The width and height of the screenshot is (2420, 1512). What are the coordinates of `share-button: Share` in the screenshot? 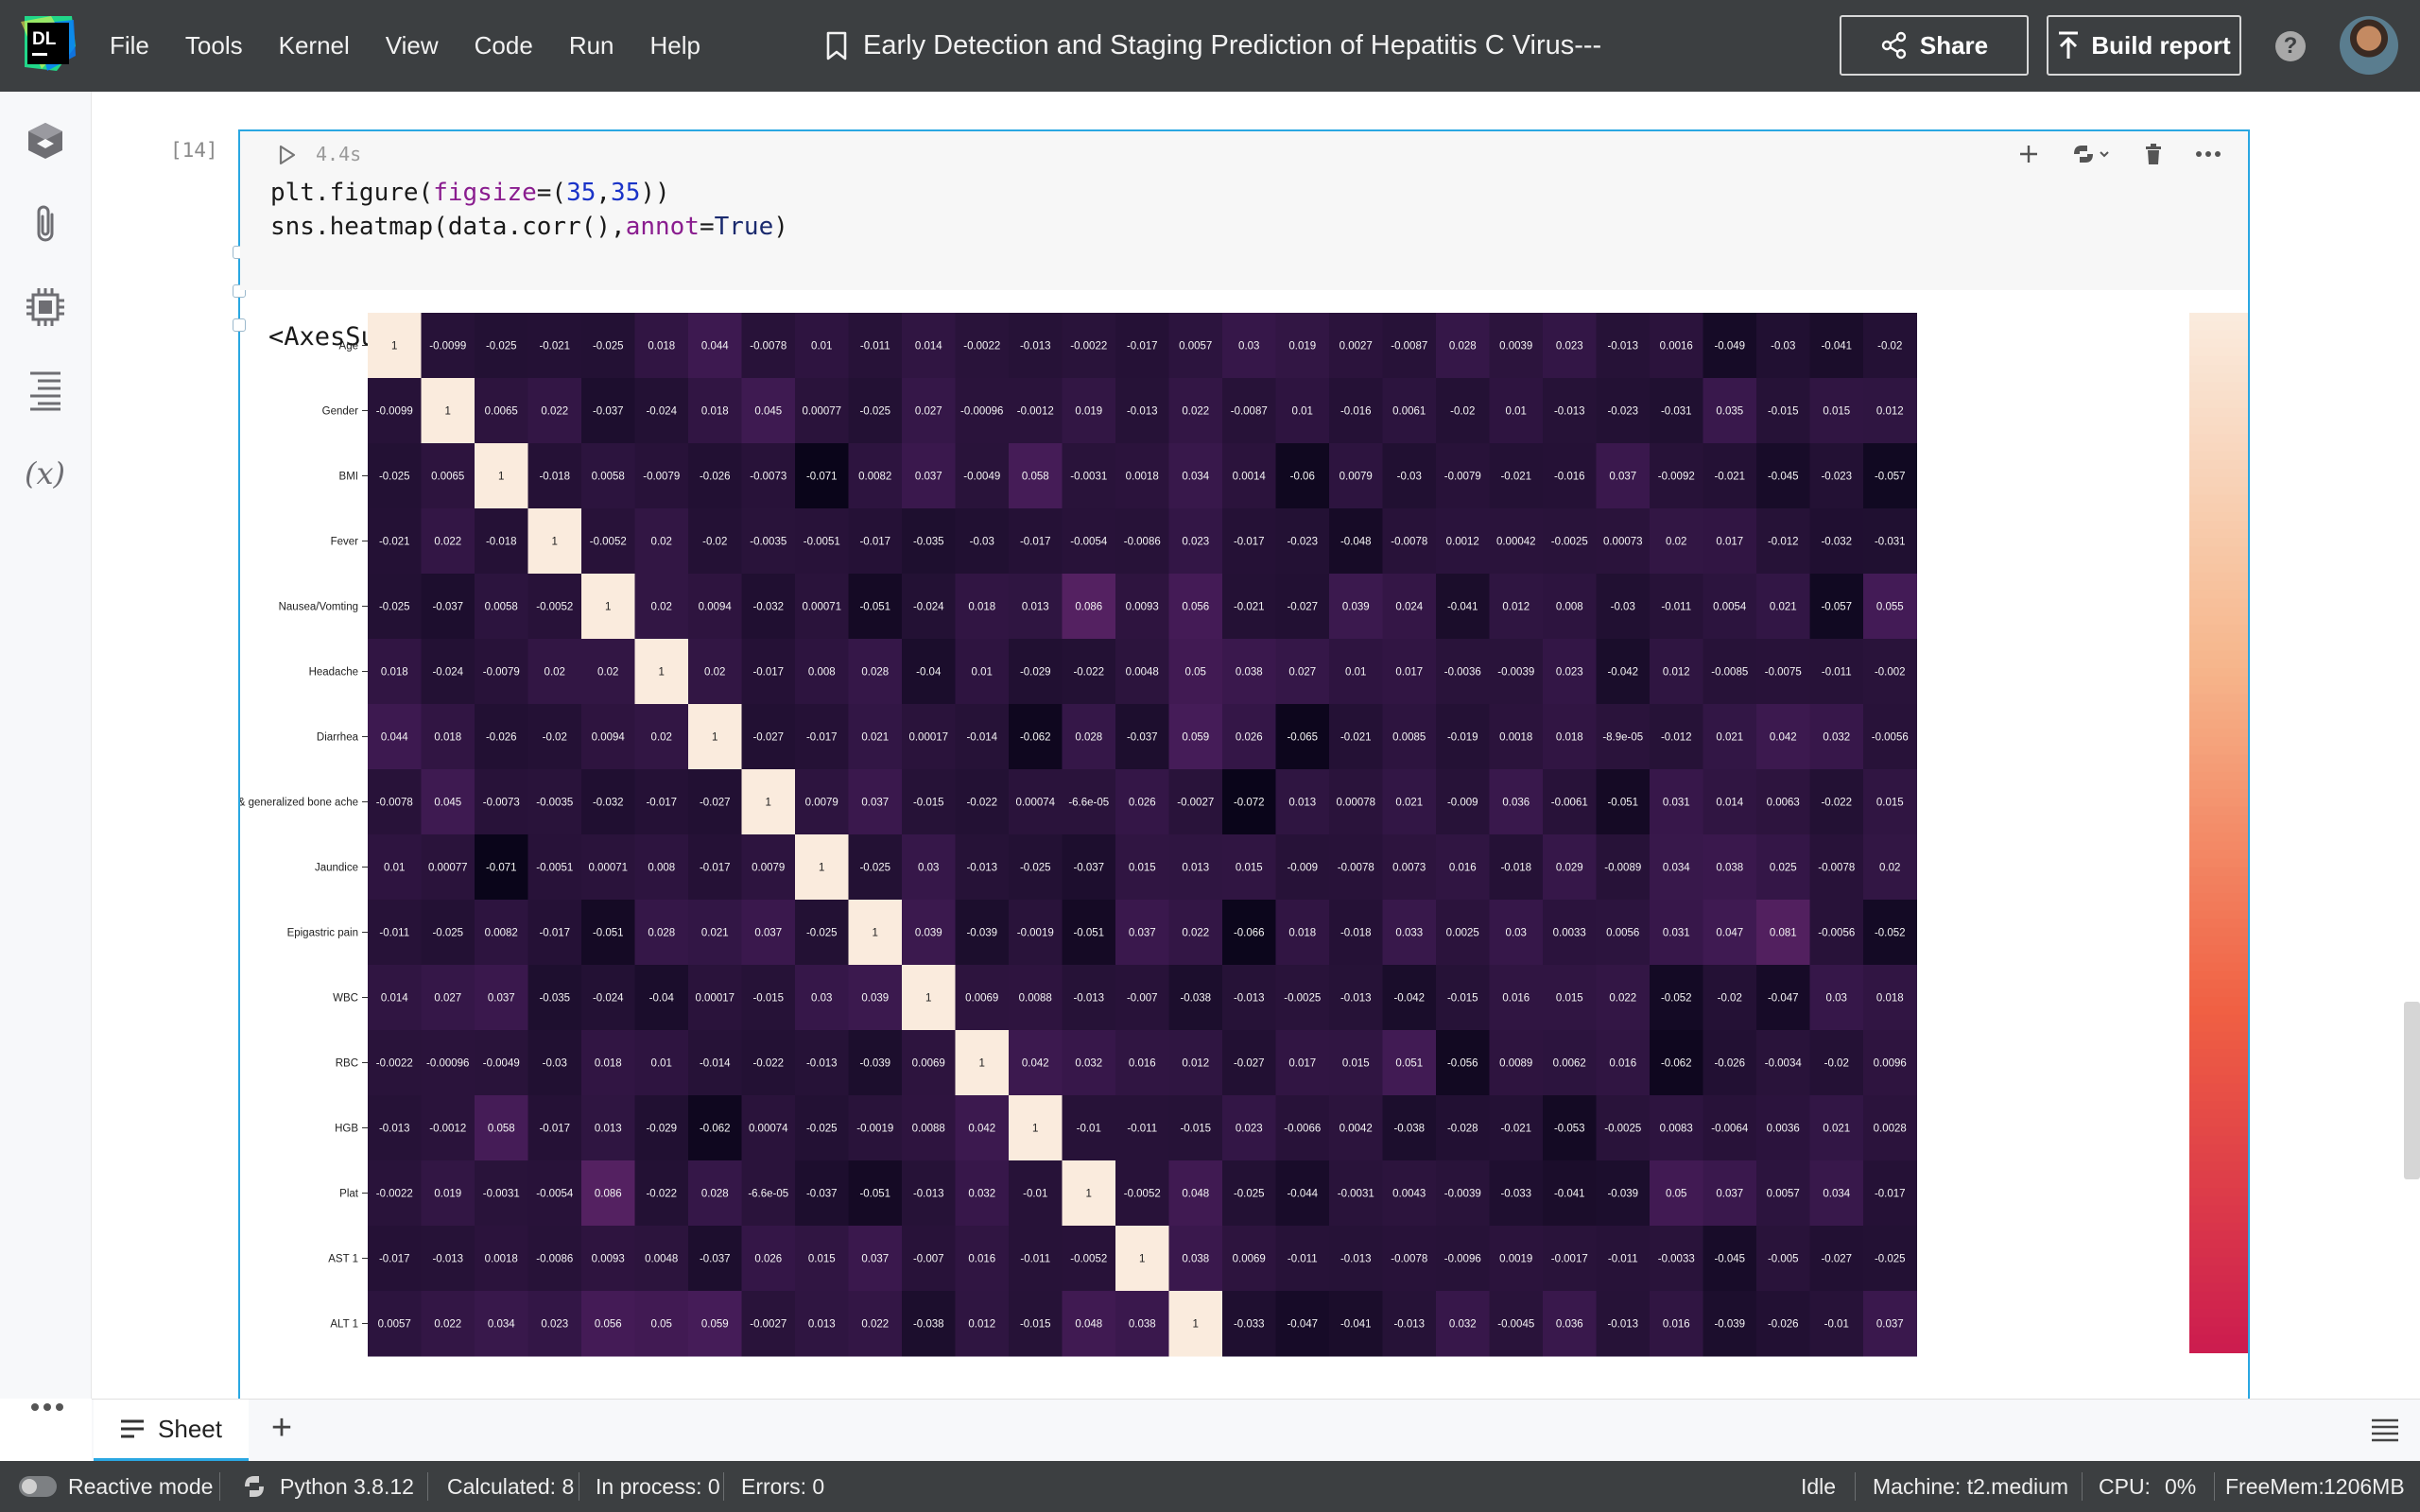 It's located at (1935, 45).